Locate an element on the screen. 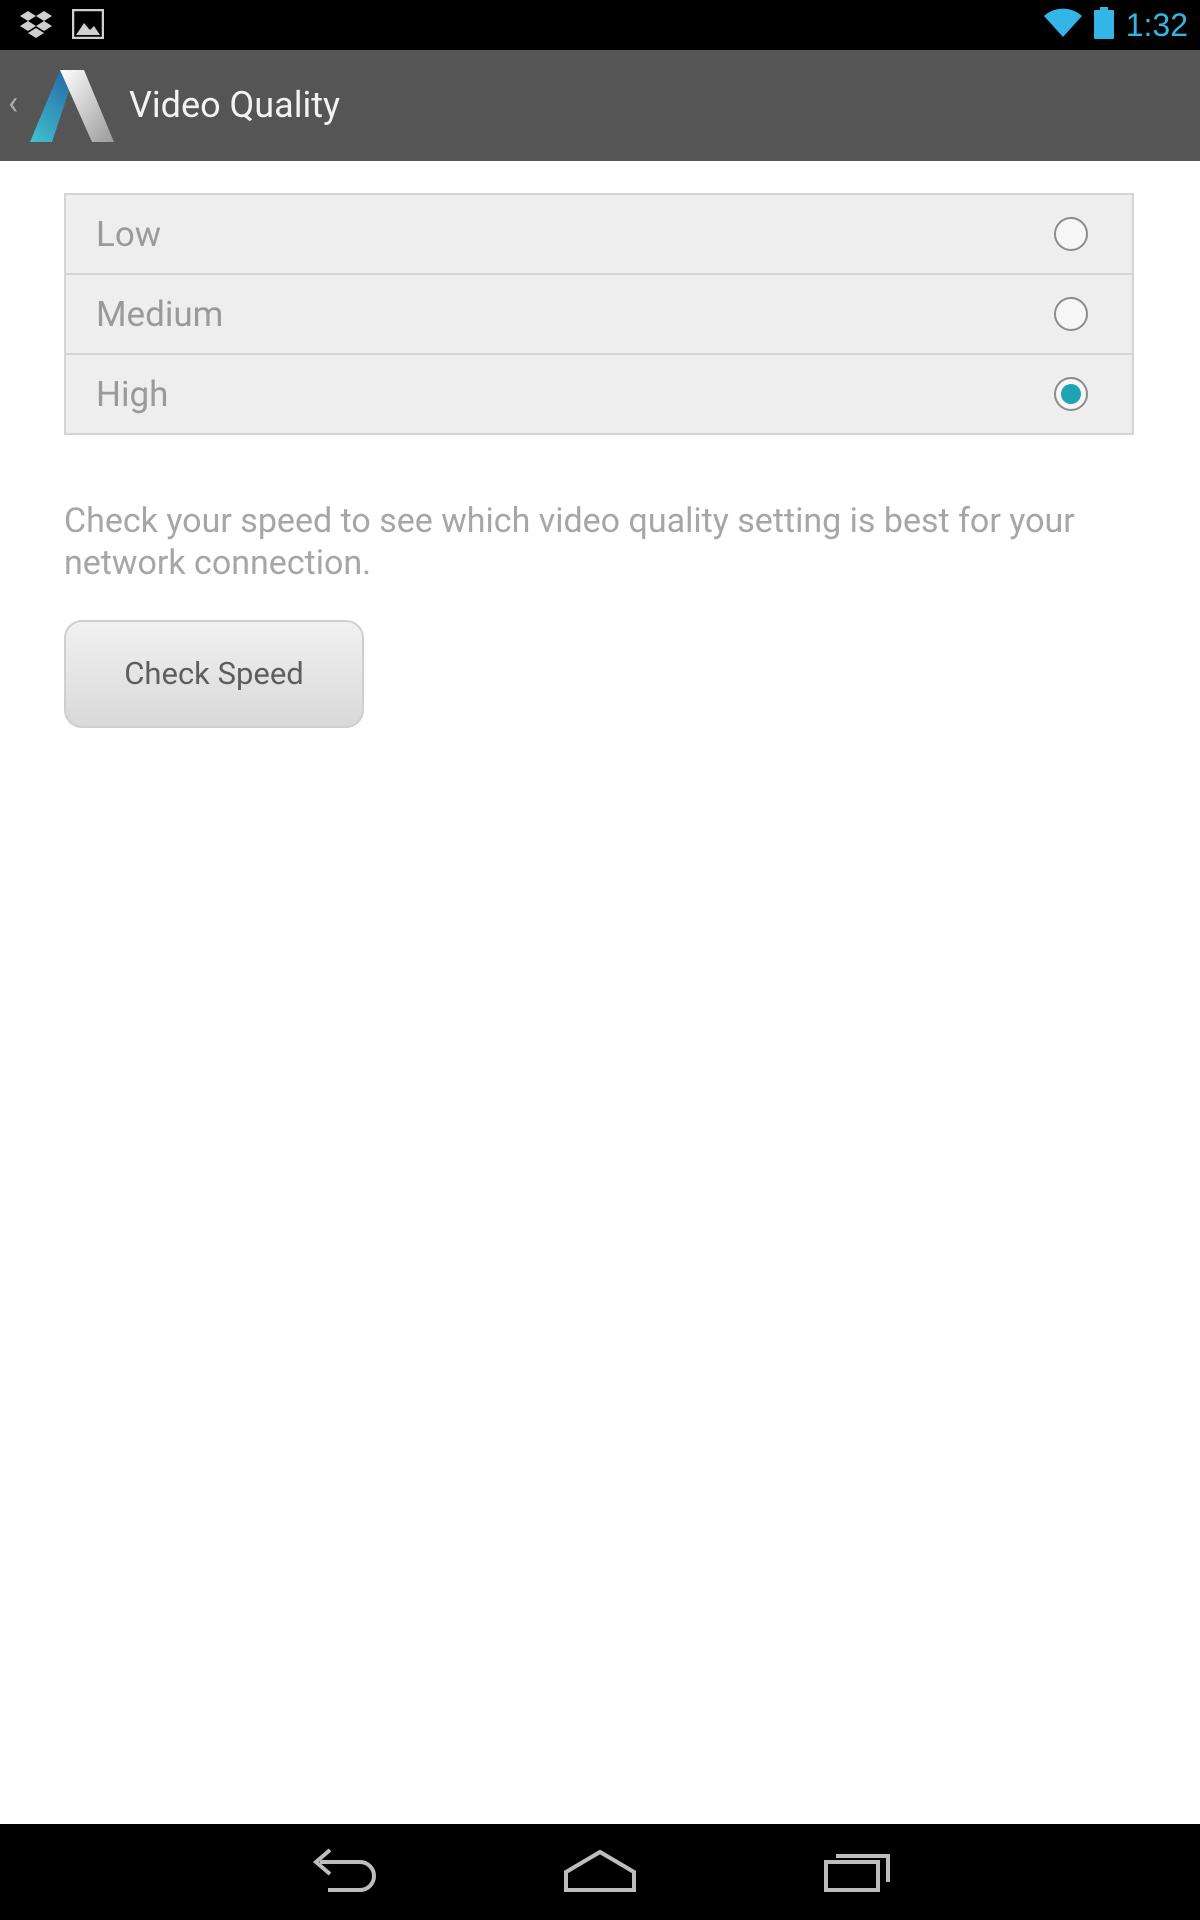 This screenshot has height=1920, width=1200. radio-button-medium is located at coordinates (1071, 314).